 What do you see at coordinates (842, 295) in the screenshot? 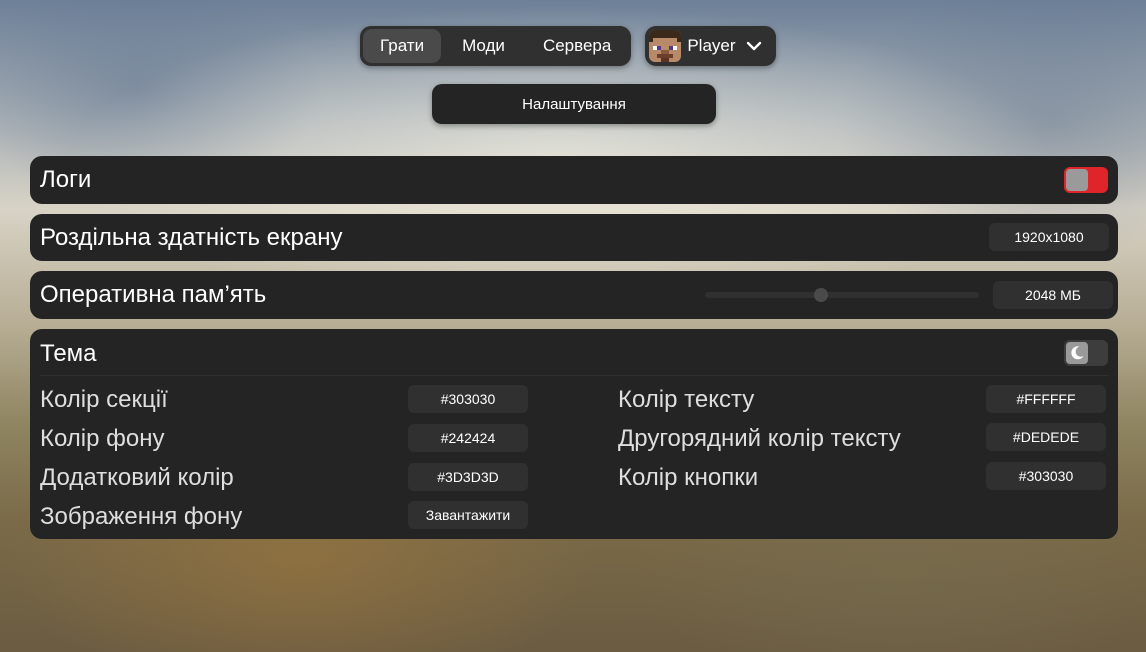
I see `memory-slider` at bounding box center [842, 295].